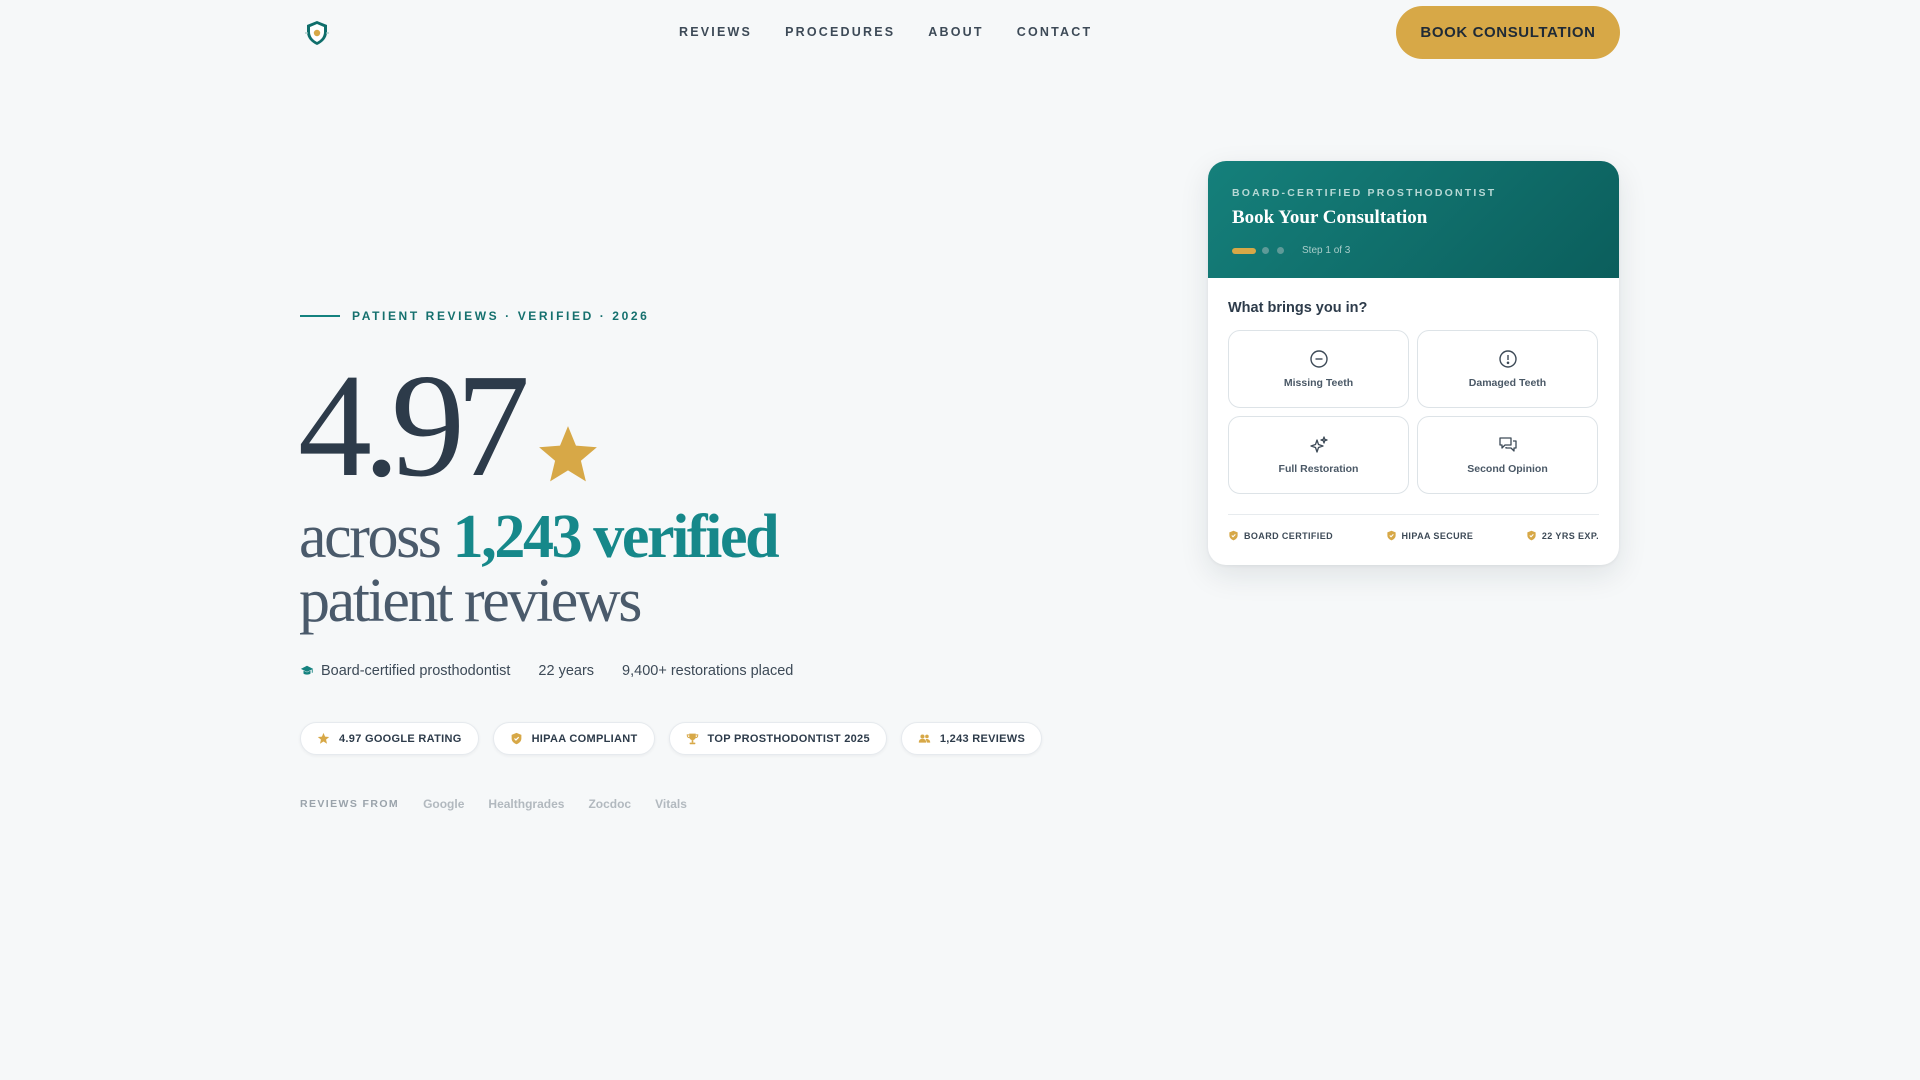 The width and height of the screenshot is (1920, 1080). I want to click on main-nav: REVIEWS PROCEDURES ABOUT CONTACT, so click(885, 32).